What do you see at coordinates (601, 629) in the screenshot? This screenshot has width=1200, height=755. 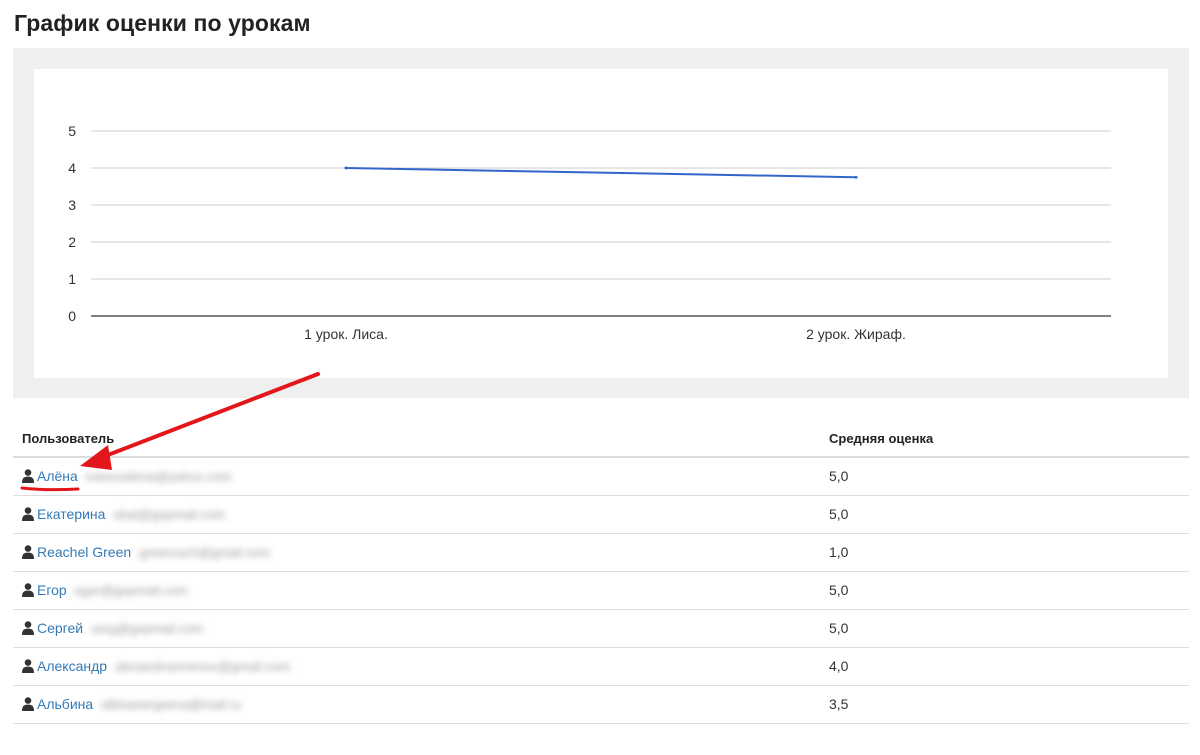 I see `table-row: Сергей serg@gopmail.com 5,0` at bounding box center [601, 629].